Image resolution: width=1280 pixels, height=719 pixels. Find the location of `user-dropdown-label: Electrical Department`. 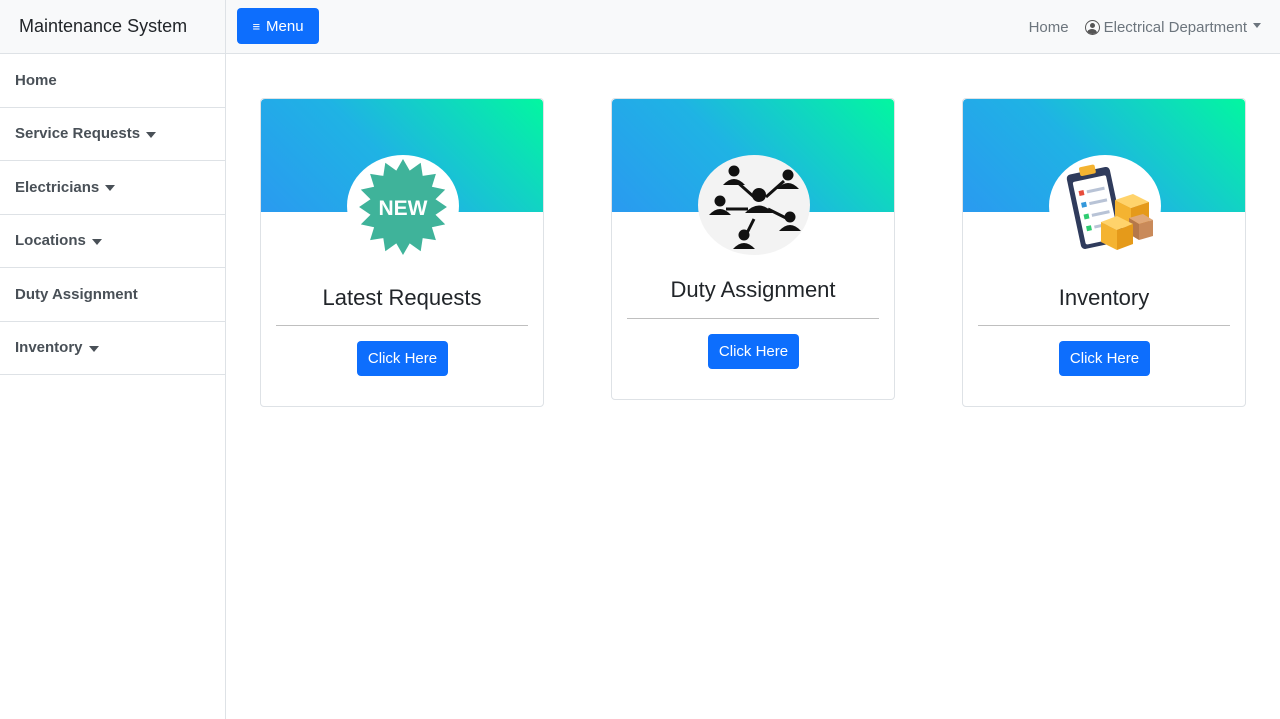

user-dropdown-label: Electrical Department is located at coordinates (1175, 27).